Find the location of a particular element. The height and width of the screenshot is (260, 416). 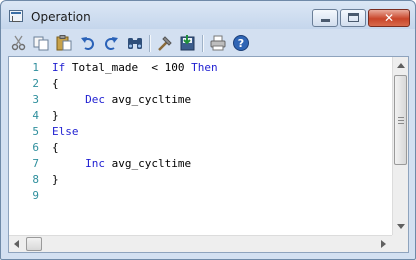

scroll-down-icon is located at coordinates (401, 226).